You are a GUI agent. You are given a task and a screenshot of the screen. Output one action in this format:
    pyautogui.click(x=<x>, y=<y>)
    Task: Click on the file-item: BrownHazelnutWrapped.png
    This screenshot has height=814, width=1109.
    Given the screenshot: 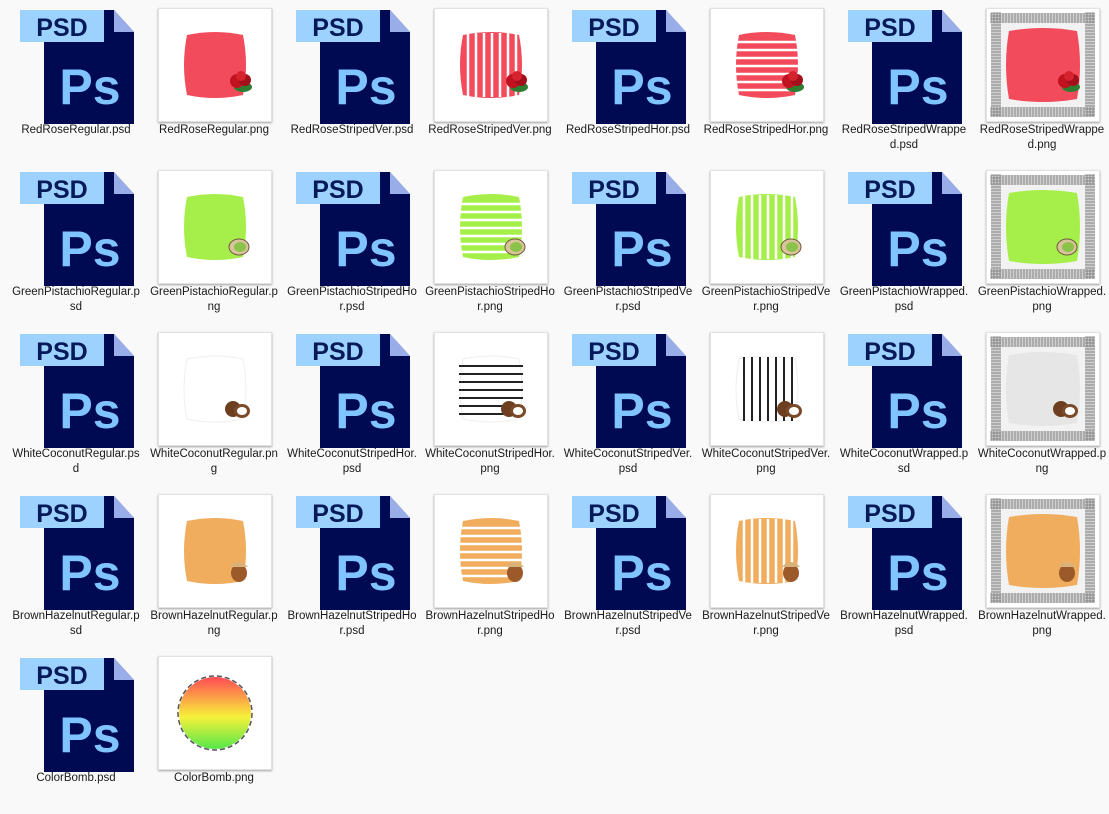 What is the action you would take?
    pyautogui.click(x=1041, y=566)
    